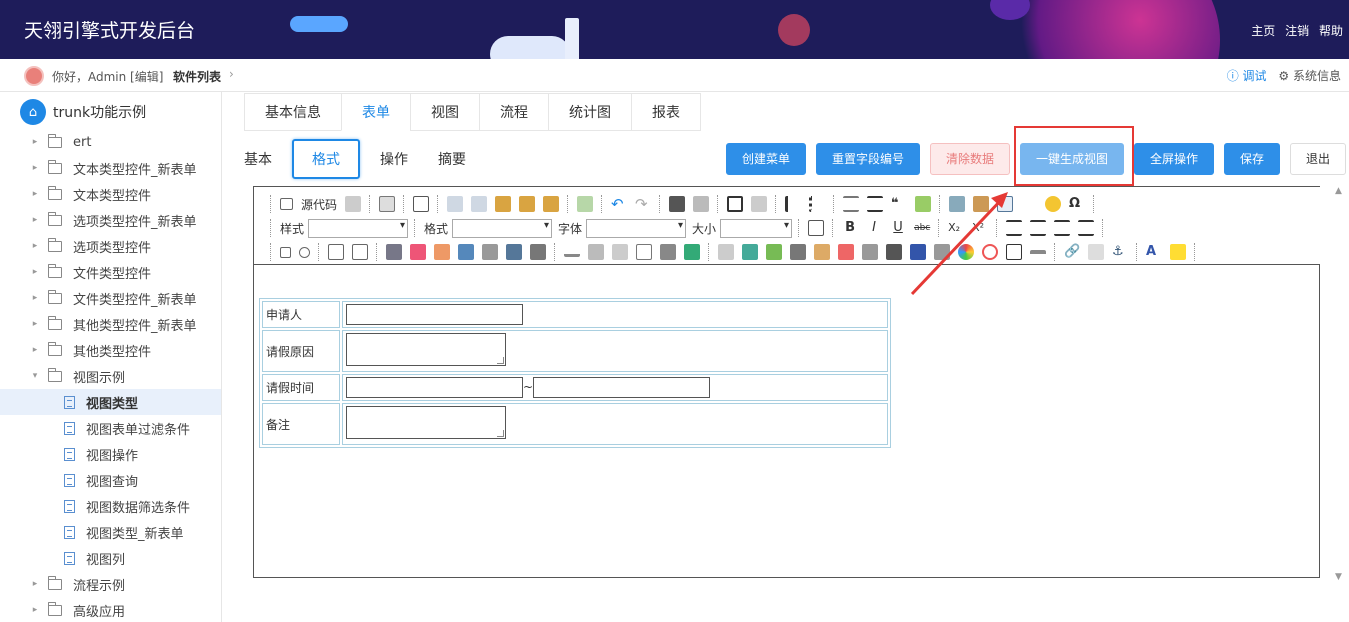 The width and height of the screenshot is (1349, 622). What do you see at coordinates (421, 204) in the screenshot?
I see `template-icon` at bounding box center [421, 204].